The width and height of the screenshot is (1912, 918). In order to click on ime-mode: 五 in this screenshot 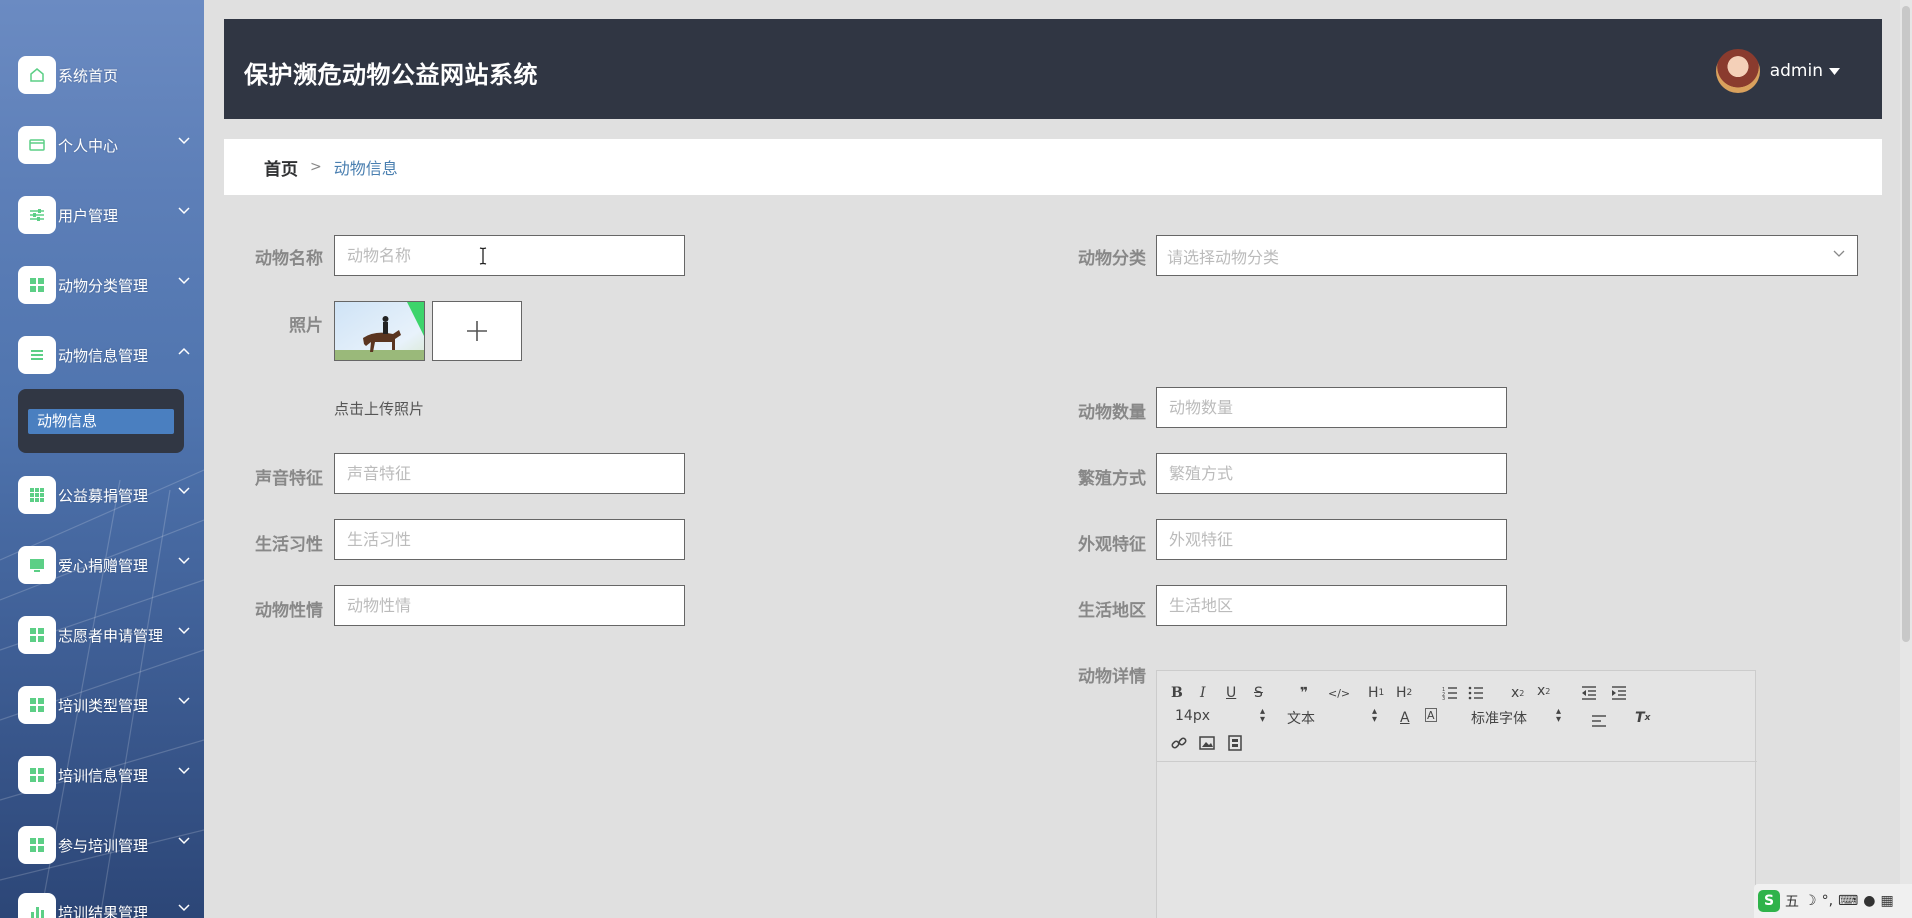, I will do `click(1792, 901)`.